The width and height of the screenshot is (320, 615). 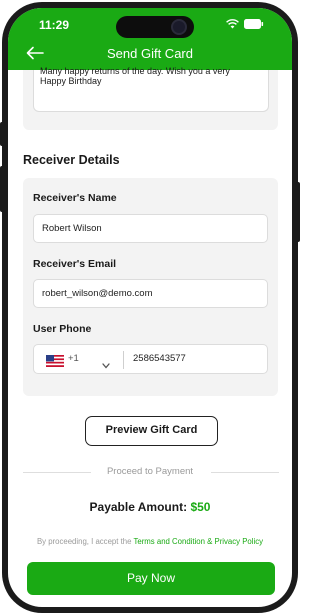 I want to click on terms-prefix: By proceeding, I accept the, so click(x=84, y=541).